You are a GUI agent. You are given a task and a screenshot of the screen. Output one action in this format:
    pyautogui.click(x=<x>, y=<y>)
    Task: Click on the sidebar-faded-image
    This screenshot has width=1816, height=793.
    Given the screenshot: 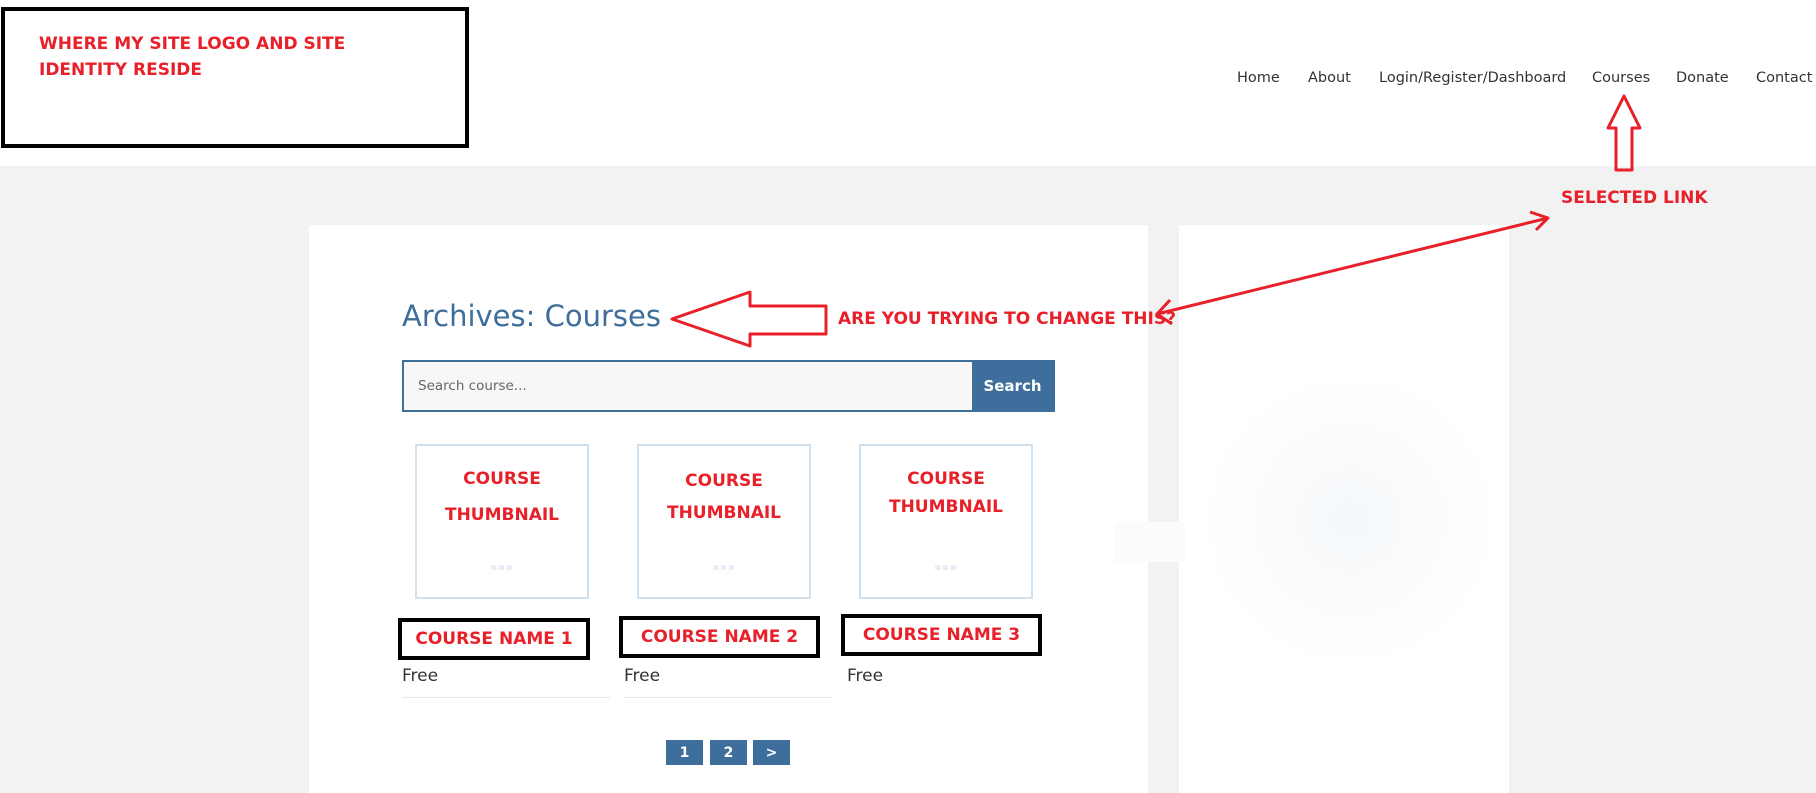 What is the action you would take?
    pyautogui.click(x=1350, y=520)
    